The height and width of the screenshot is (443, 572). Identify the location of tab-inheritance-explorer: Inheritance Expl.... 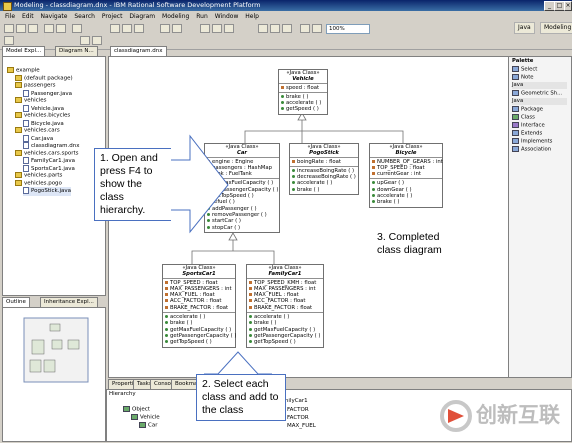
(69, 302).